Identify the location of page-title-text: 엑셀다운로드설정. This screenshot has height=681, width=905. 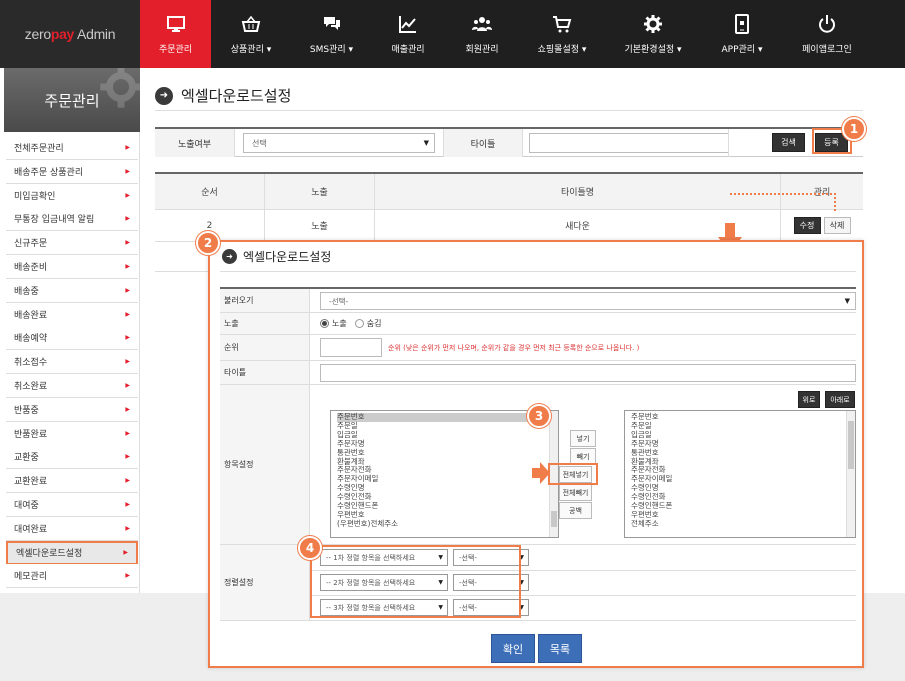
(236, 96).